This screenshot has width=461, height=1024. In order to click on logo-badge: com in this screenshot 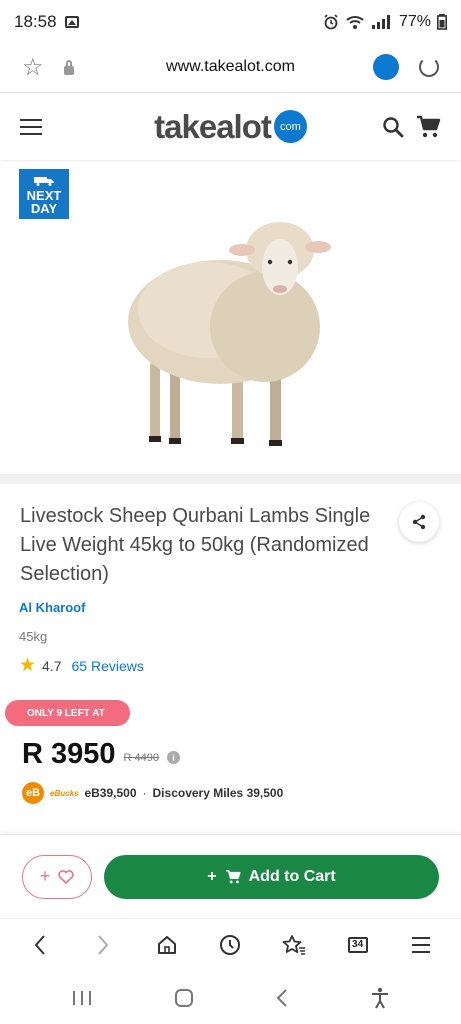, I will do `click(290, 126)`.